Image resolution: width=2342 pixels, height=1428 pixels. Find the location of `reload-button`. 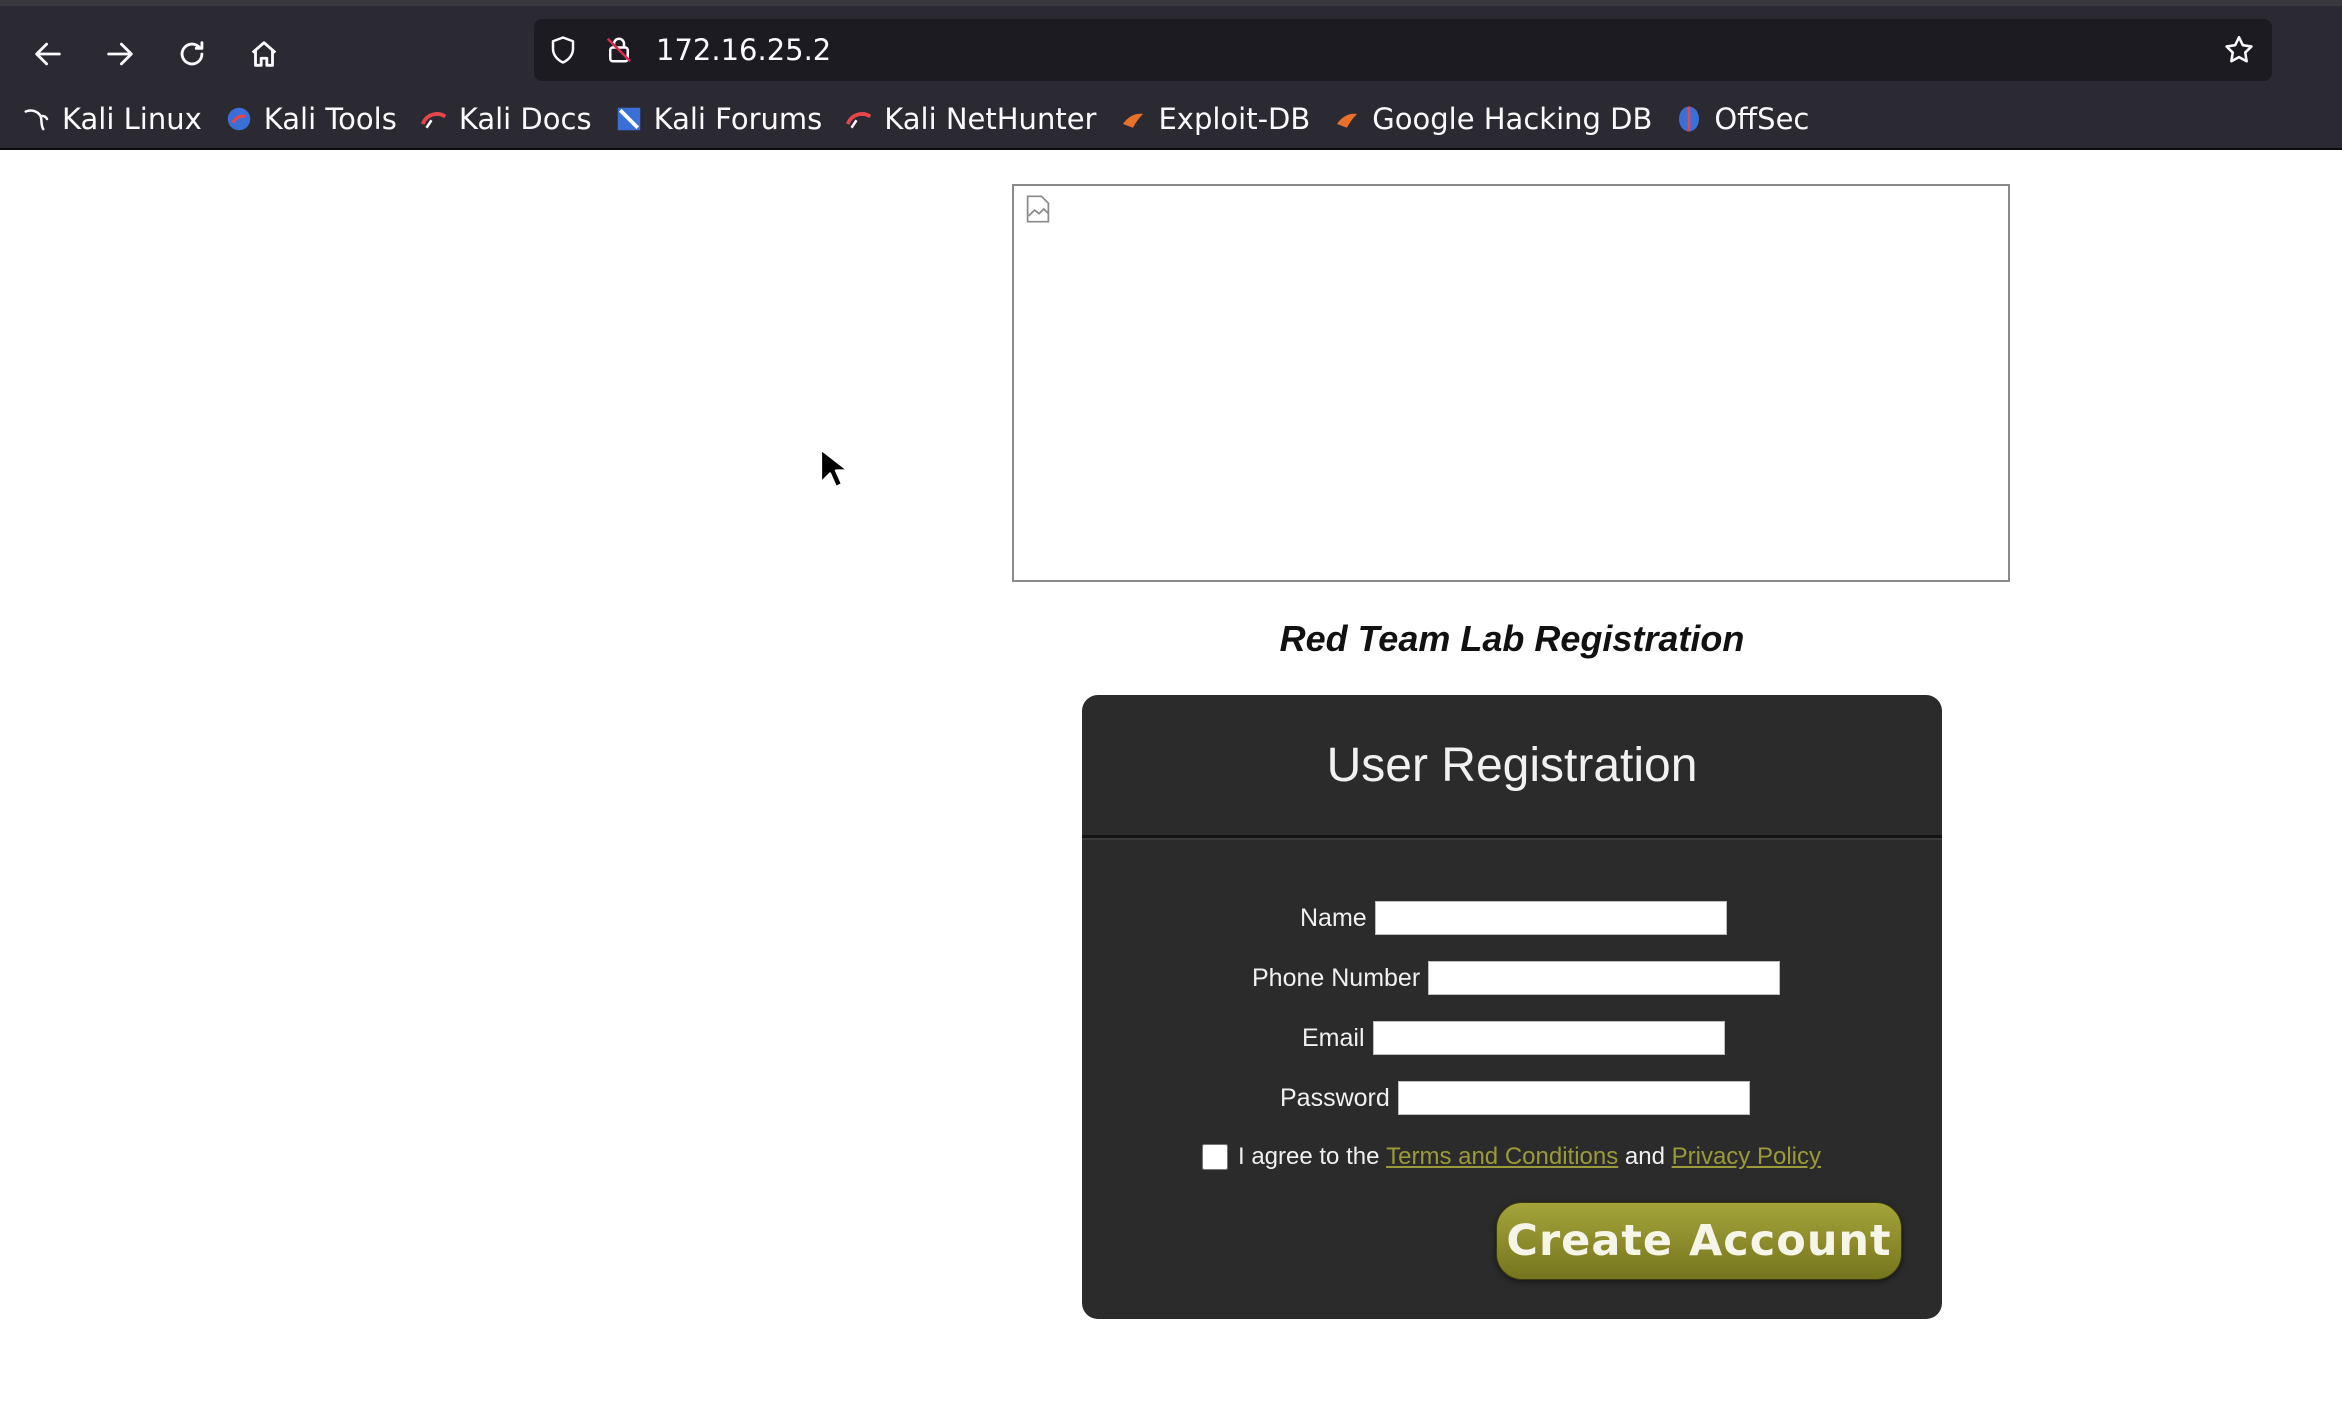

reload-button is located at coordinates (192, 54).